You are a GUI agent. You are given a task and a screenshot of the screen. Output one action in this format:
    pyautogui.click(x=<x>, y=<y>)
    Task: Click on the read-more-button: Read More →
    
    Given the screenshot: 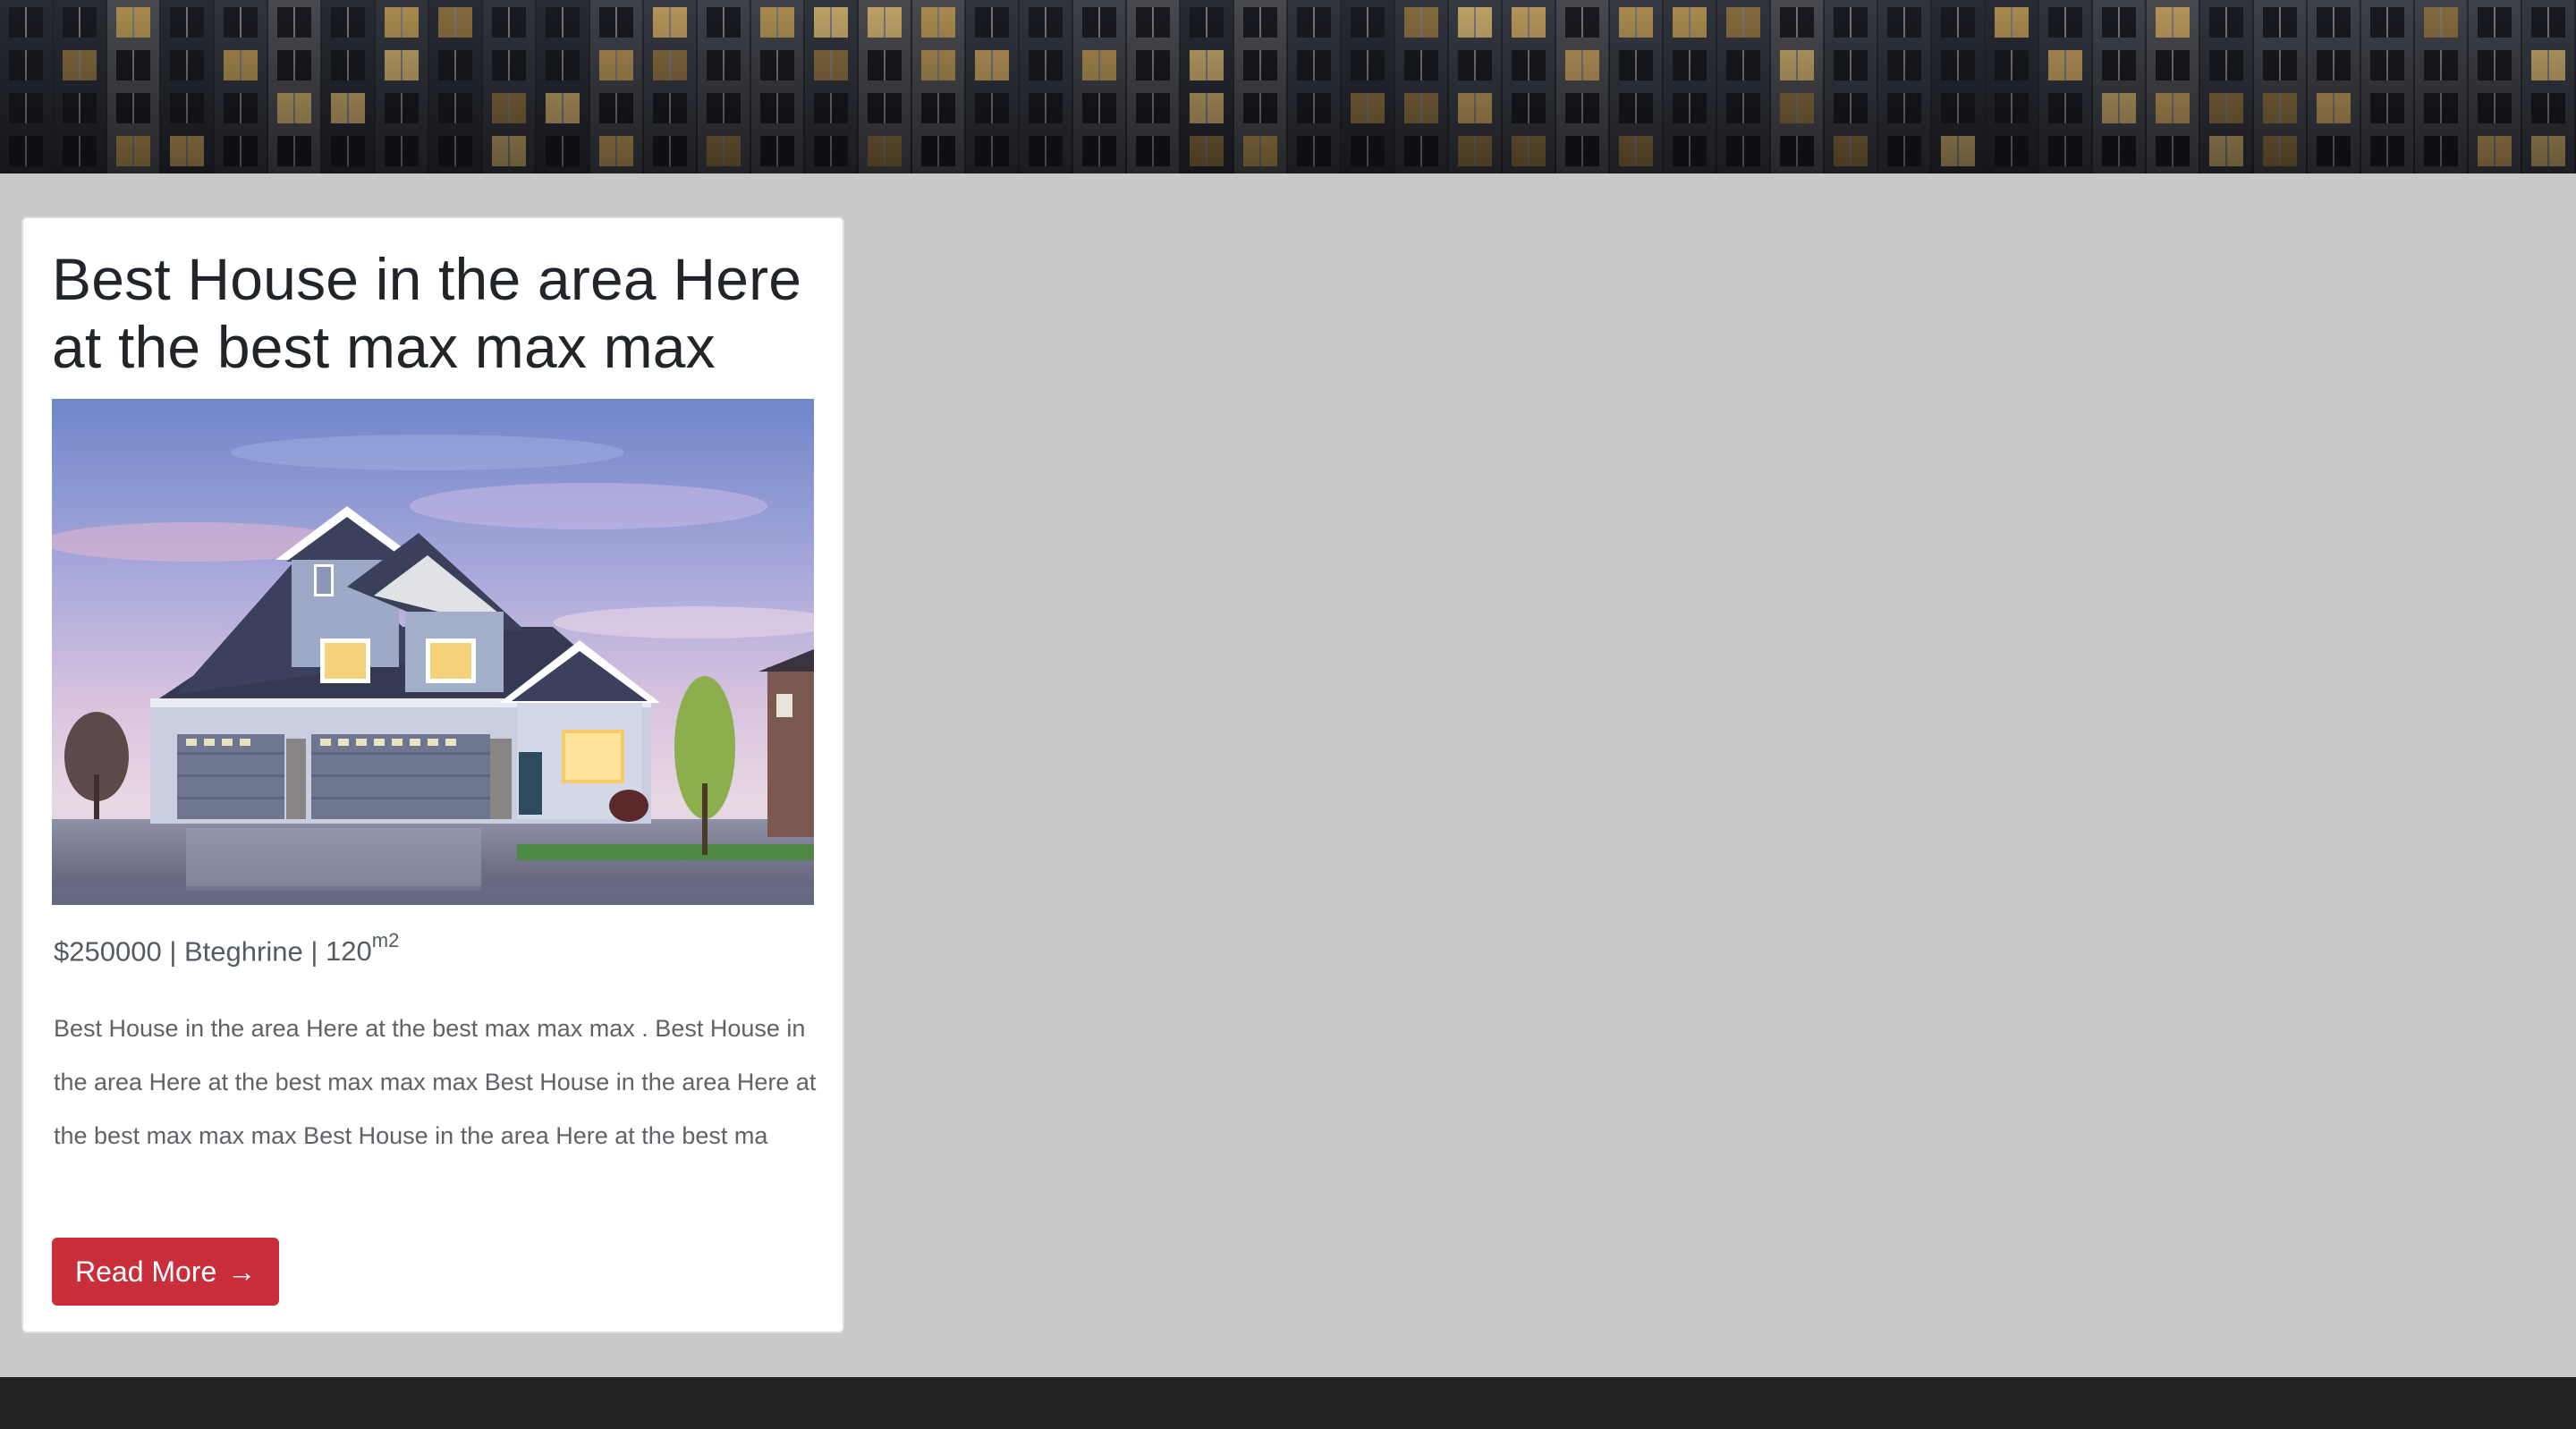 What is the action you would take?
    pyautogui.click(x=166, y=1272)
    